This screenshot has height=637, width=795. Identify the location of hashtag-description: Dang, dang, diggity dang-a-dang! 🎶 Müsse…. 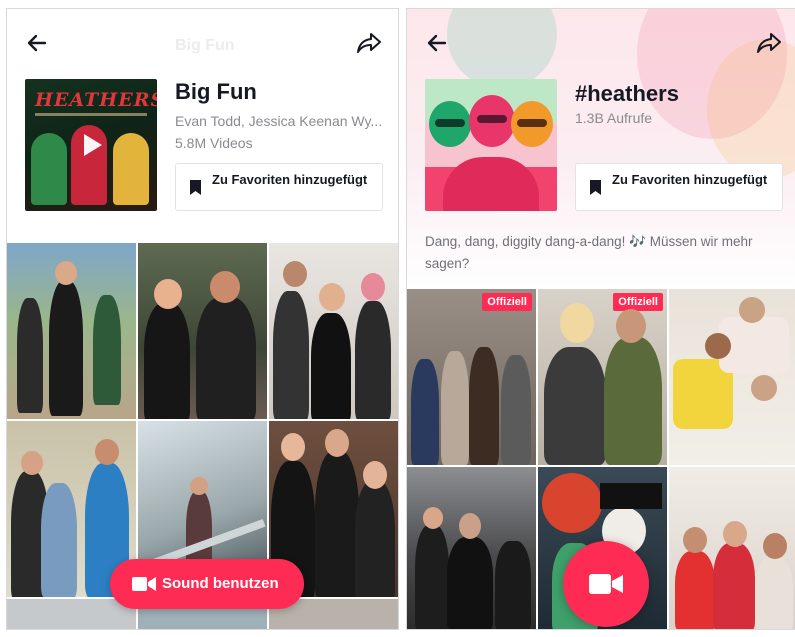
(589, 252).